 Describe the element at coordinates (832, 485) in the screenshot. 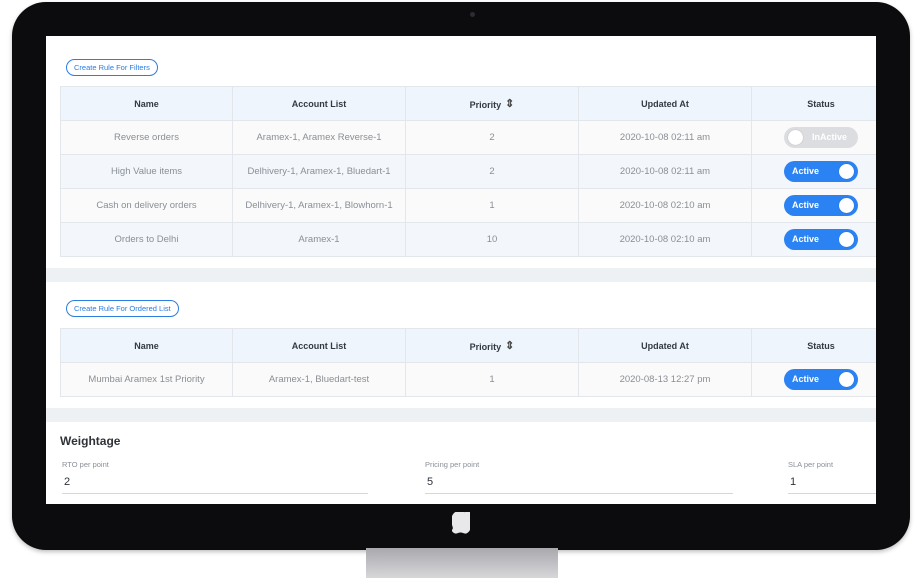

I see `sla-per-point-input: 1` at that location.